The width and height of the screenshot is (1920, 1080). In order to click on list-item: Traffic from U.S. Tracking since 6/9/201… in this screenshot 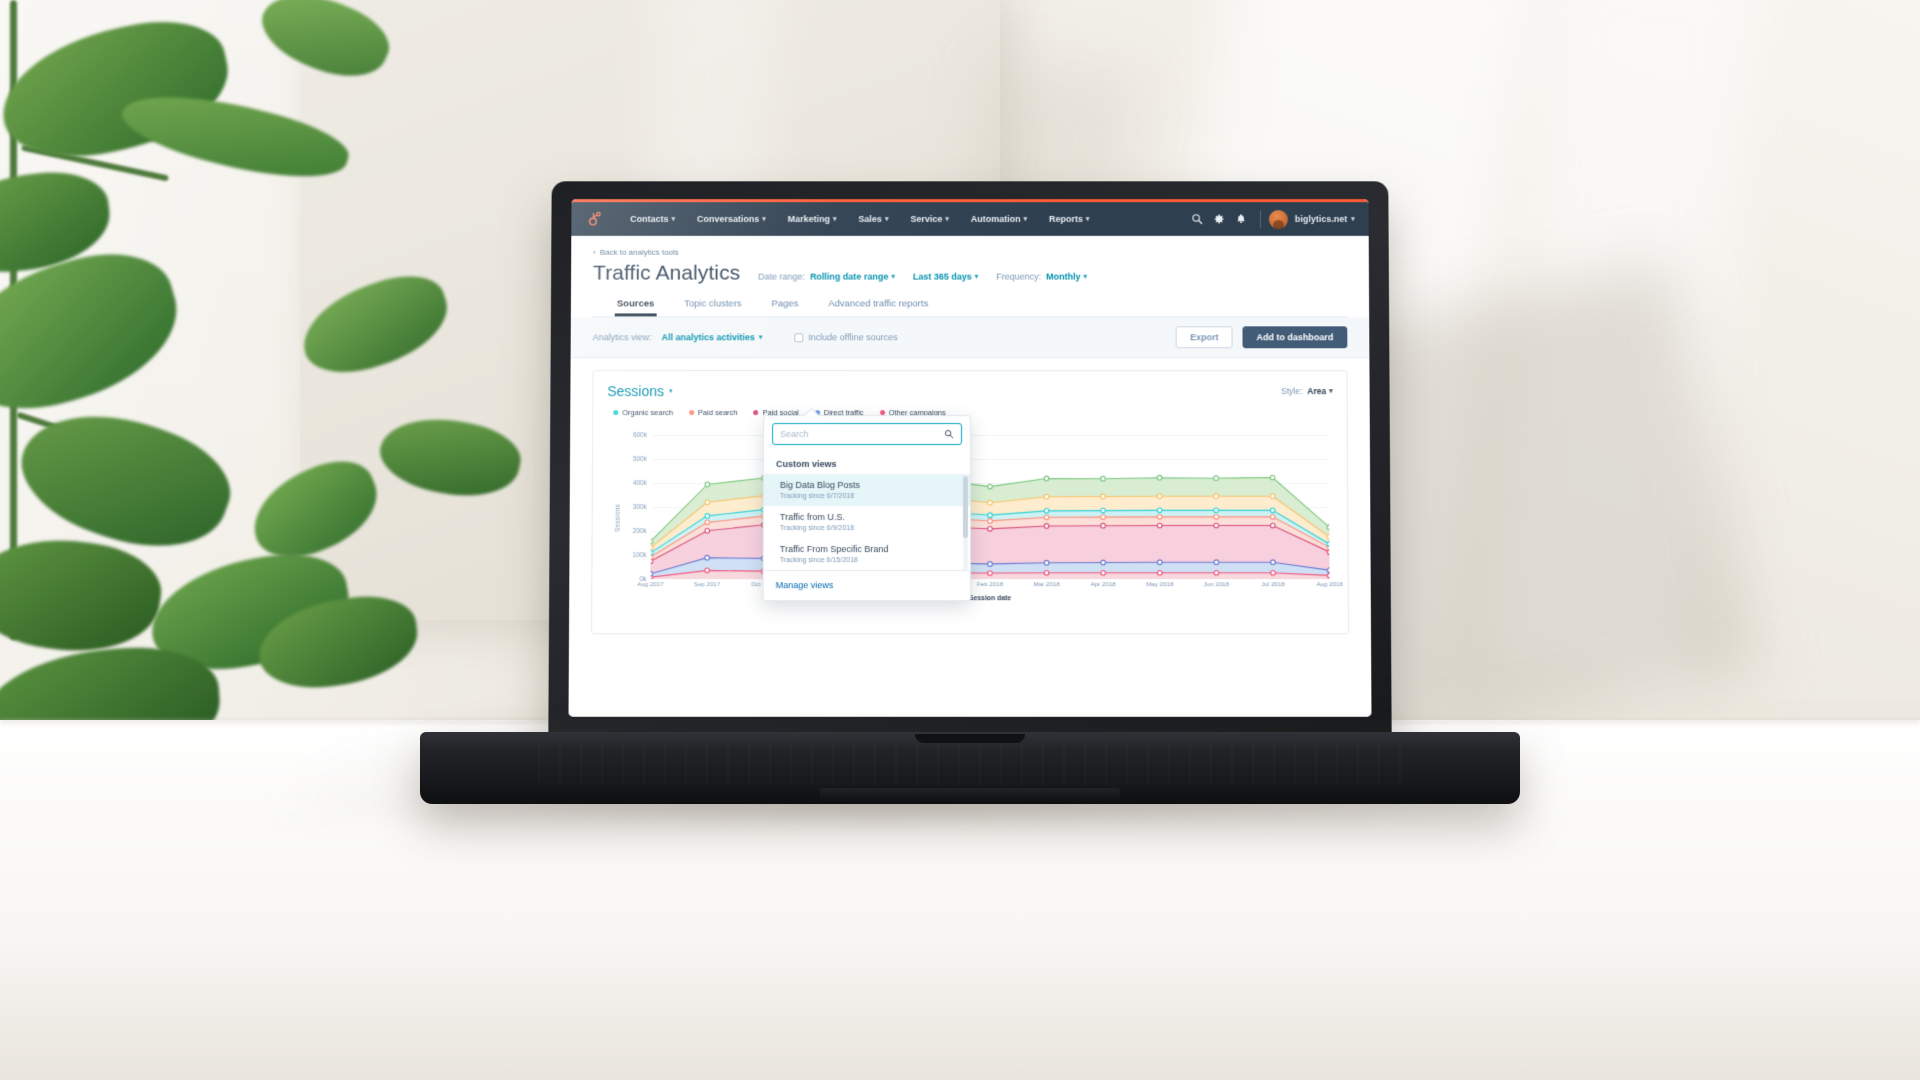, I will do `click(867, 522)`.